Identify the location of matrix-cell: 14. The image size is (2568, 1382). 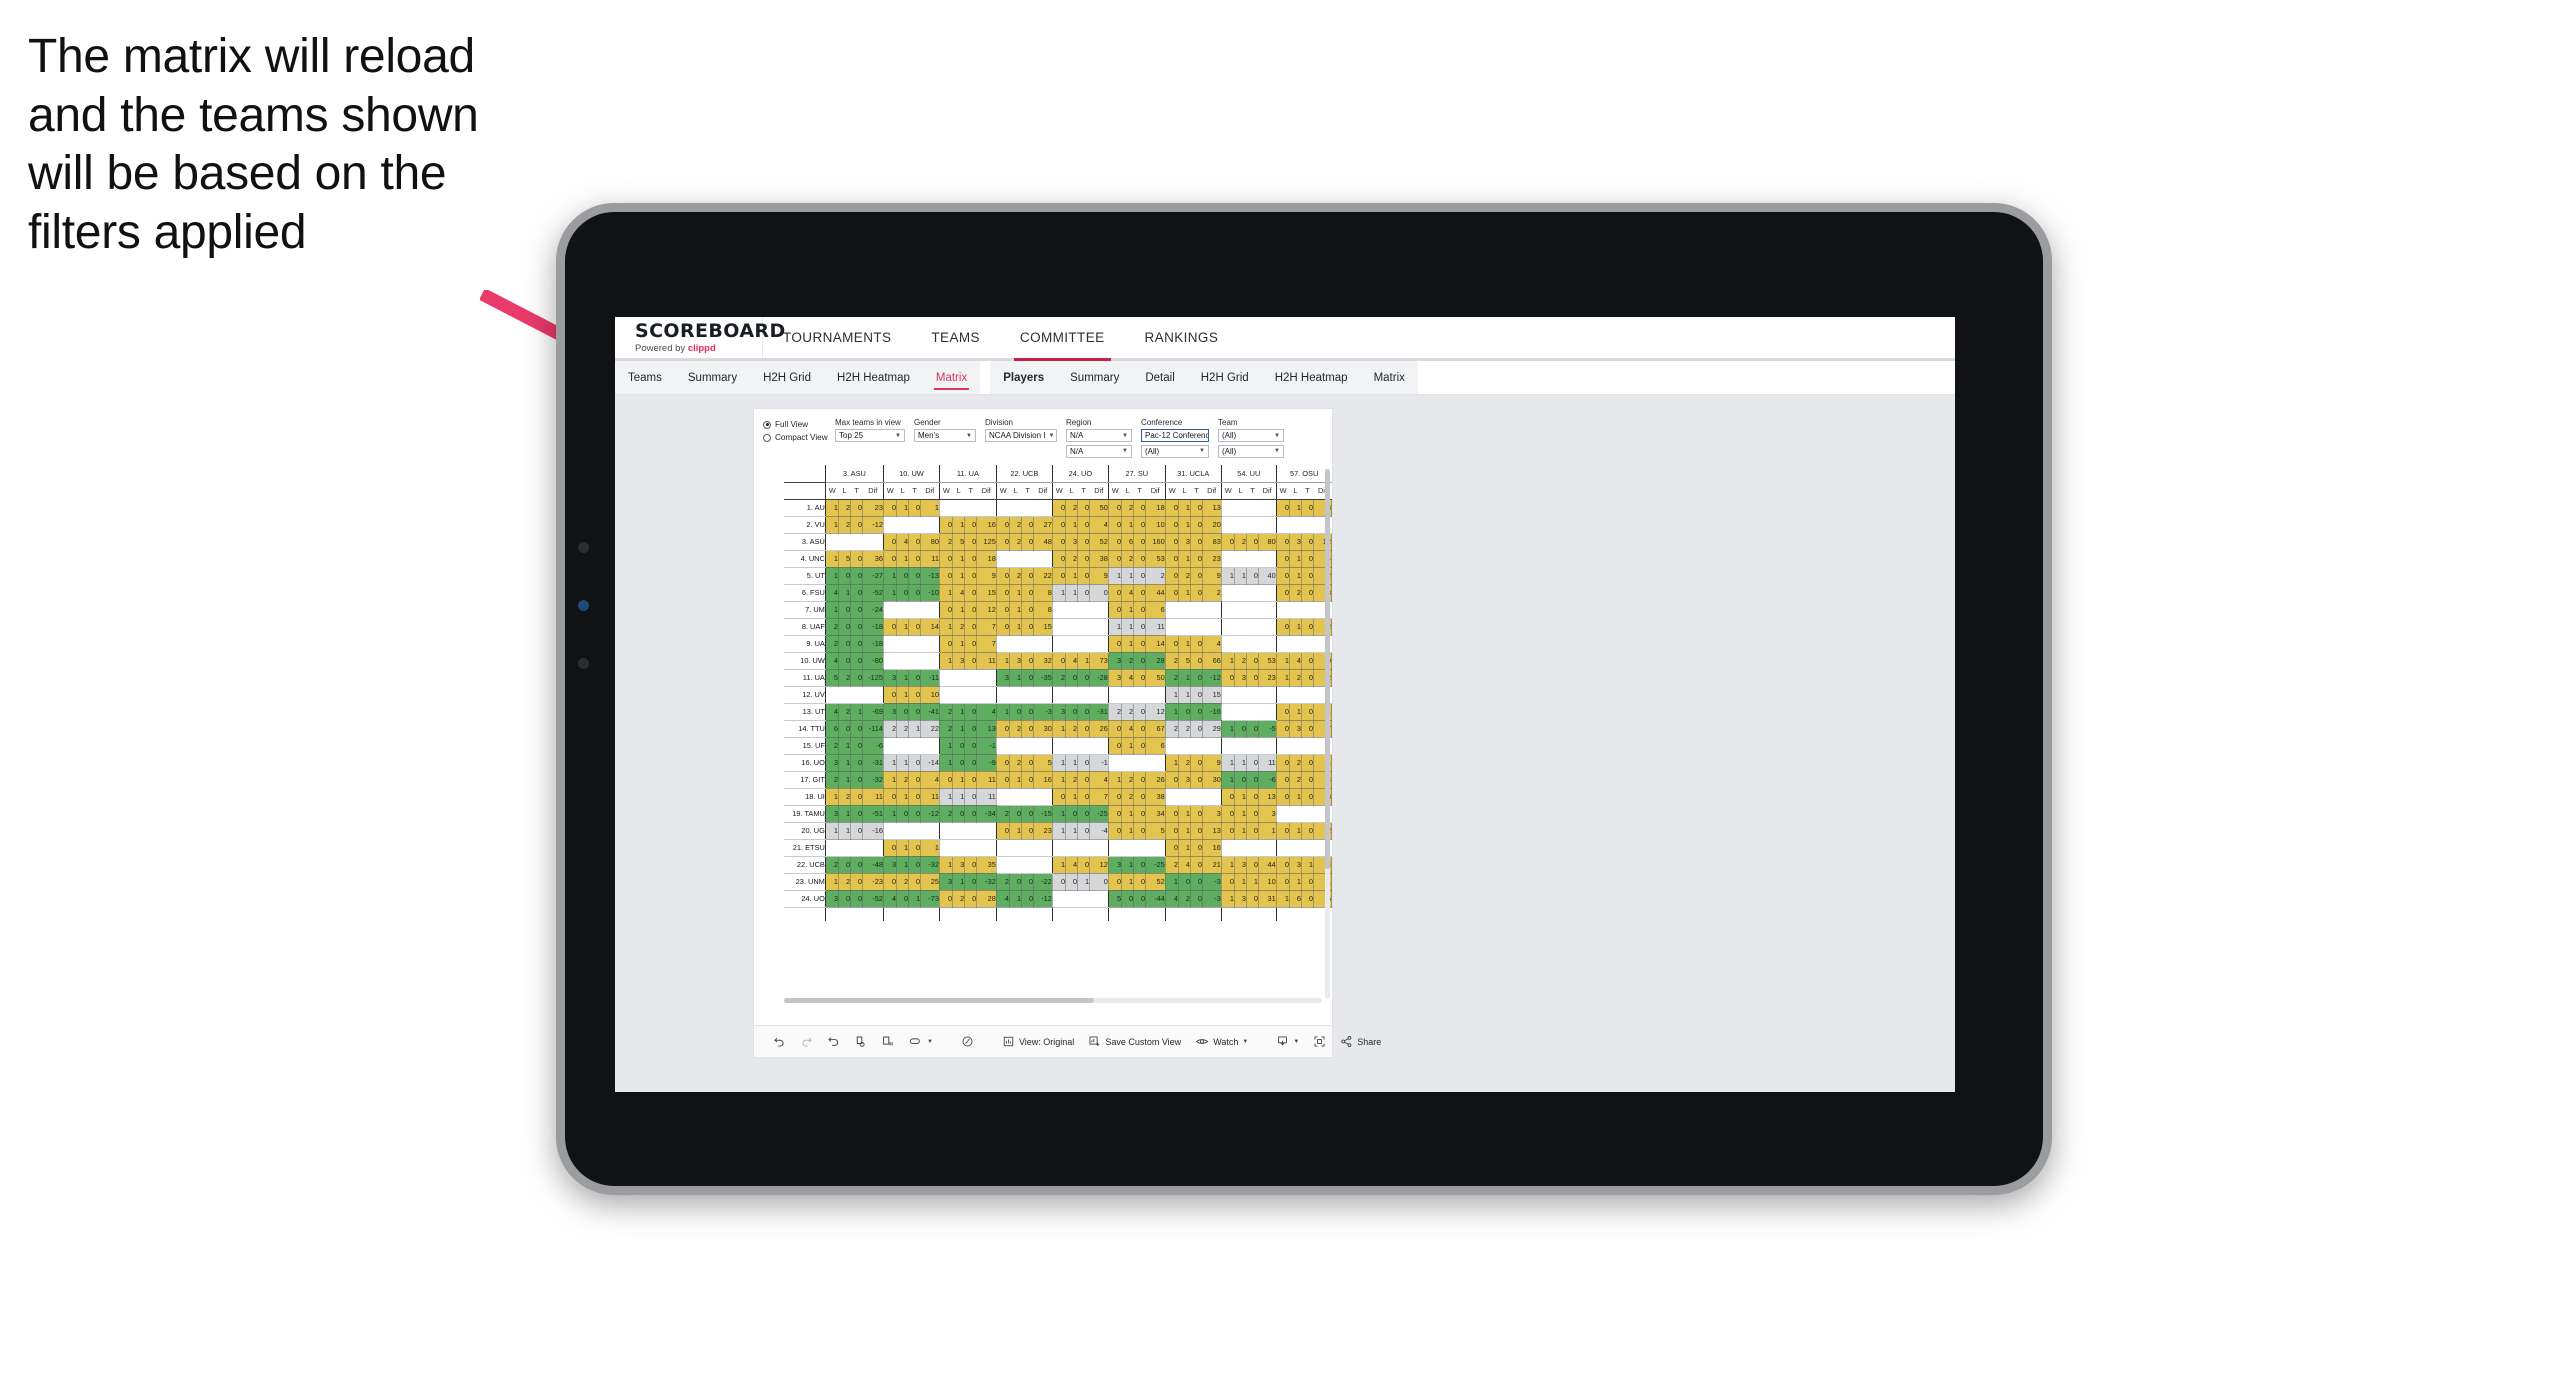
(1155, 644).